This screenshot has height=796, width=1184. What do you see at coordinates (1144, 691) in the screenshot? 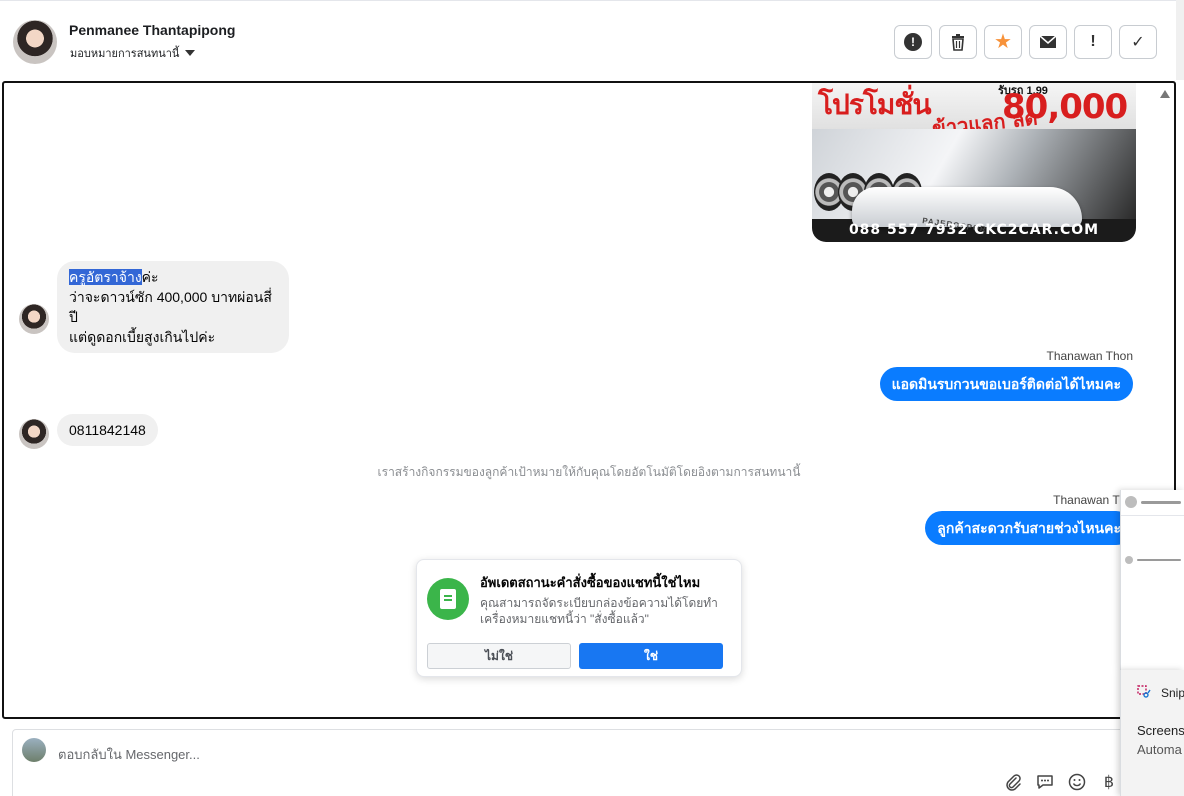
I see `scissors-icon` at bounding box center [1144, 691].